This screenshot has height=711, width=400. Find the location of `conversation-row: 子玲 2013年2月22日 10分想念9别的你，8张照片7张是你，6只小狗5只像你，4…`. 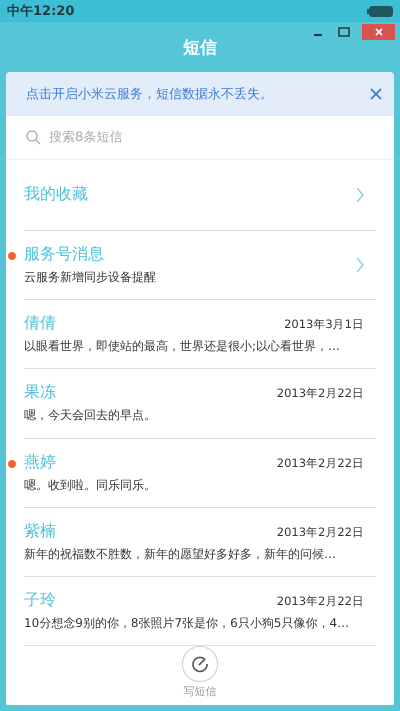

conversation-row: 子玲 2013年2月22日 10分想念9别的你，8张照片7张是你，6只小狗5只像你，4… is located at coordinates (200, 611).